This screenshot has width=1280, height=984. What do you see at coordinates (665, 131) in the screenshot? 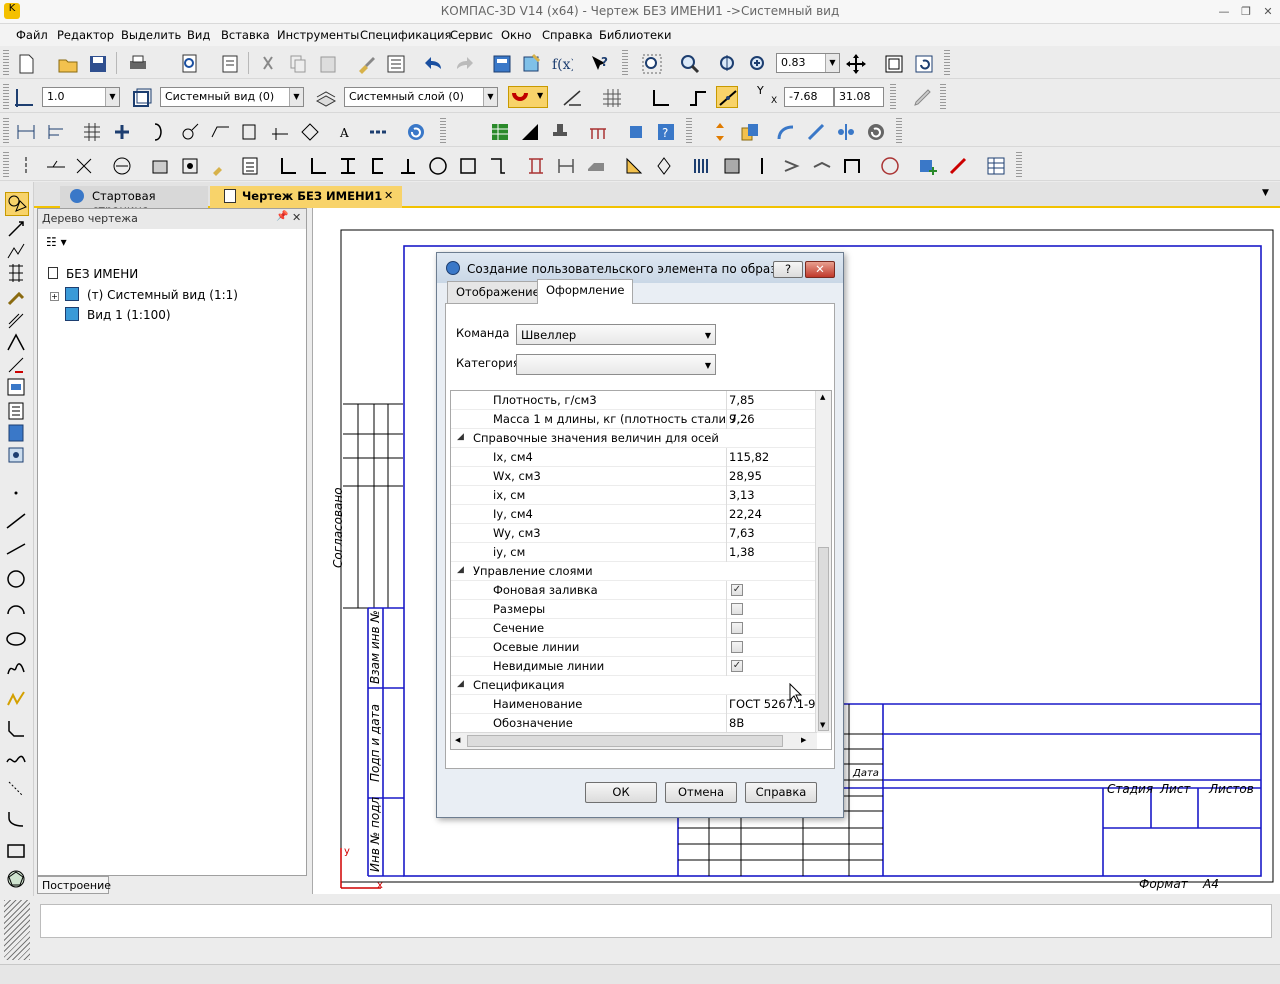
I see `help-icon: ?` at bounding box center [665, 131].